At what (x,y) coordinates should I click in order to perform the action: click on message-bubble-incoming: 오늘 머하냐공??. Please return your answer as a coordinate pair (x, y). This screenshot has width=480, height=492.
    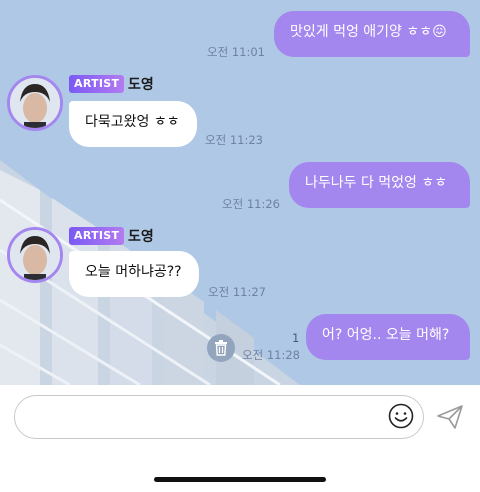
    Looking at the image, I should click on (134, 274).